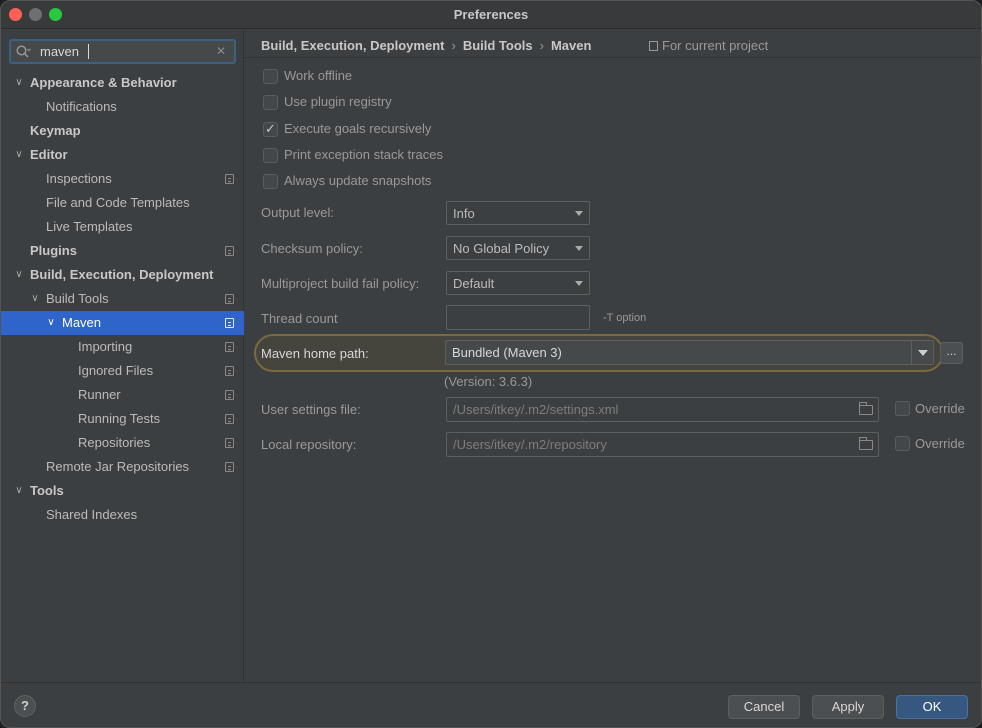  Describe the element at coordinates (60, 51) in the screenshot. I see `search-value: maven` at that location.